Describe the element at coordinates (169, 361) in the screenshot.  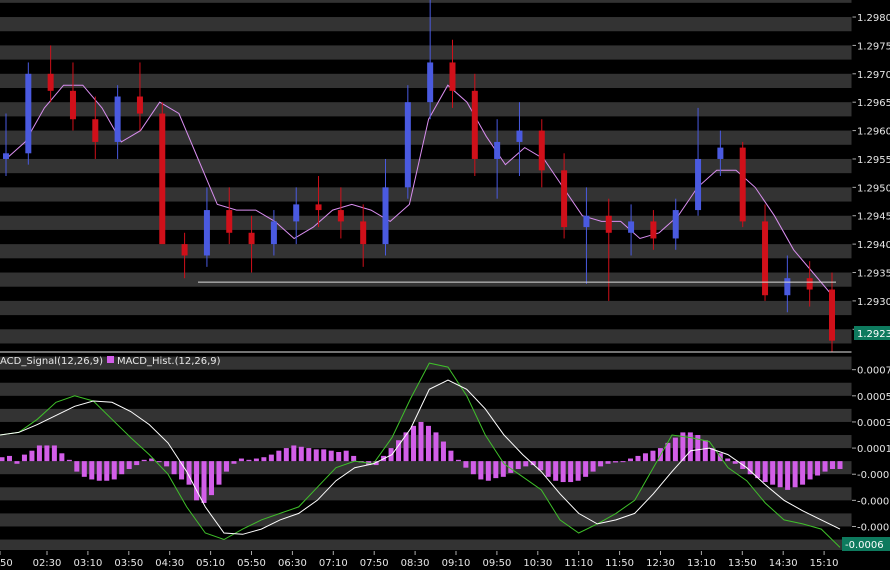
I see `legend-hist: MACD_Hist.(12,26,9)` at that location.